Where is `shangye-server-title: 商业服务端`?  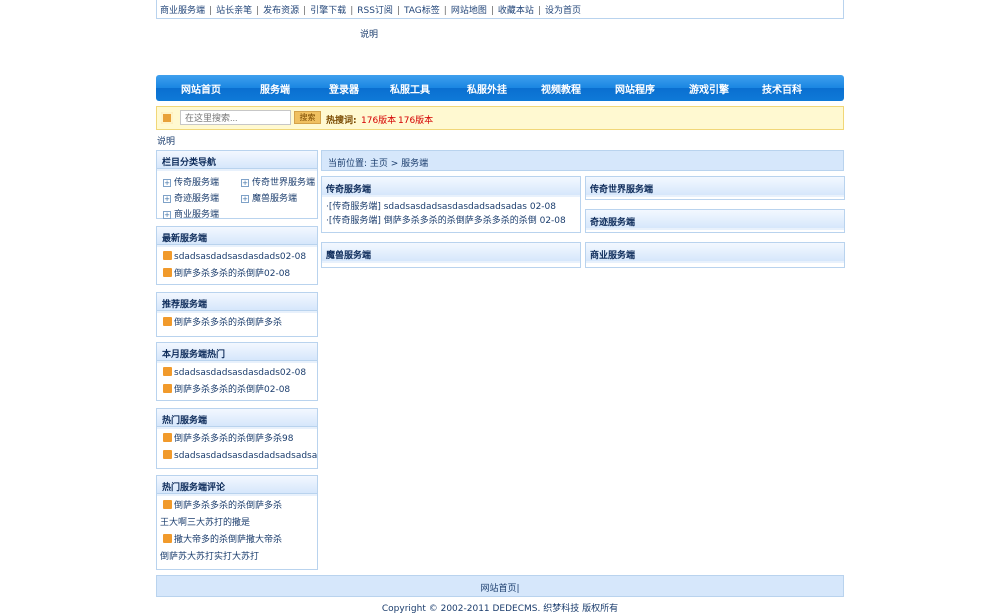 shangye-server-title: 商业服务端 is located at coordinates (715, 253).